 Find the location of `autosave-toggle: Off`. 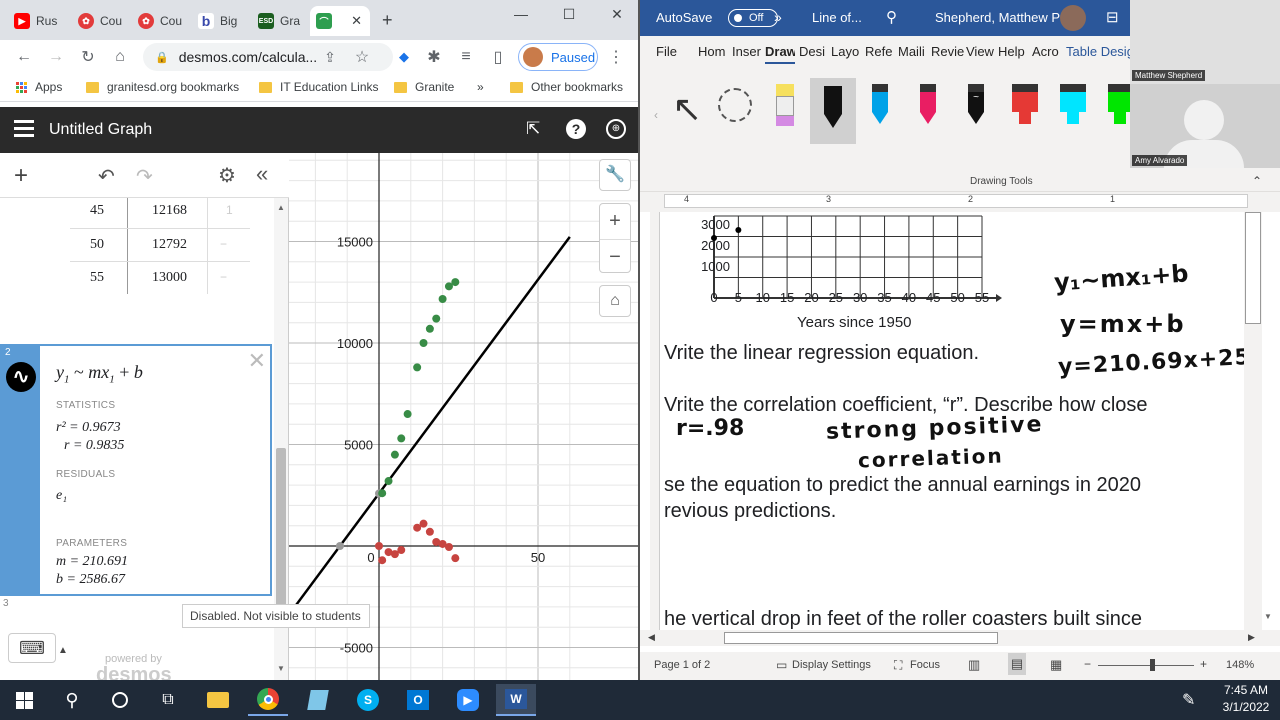

autosave-toggle: Off is located at coordinates (753, 18).